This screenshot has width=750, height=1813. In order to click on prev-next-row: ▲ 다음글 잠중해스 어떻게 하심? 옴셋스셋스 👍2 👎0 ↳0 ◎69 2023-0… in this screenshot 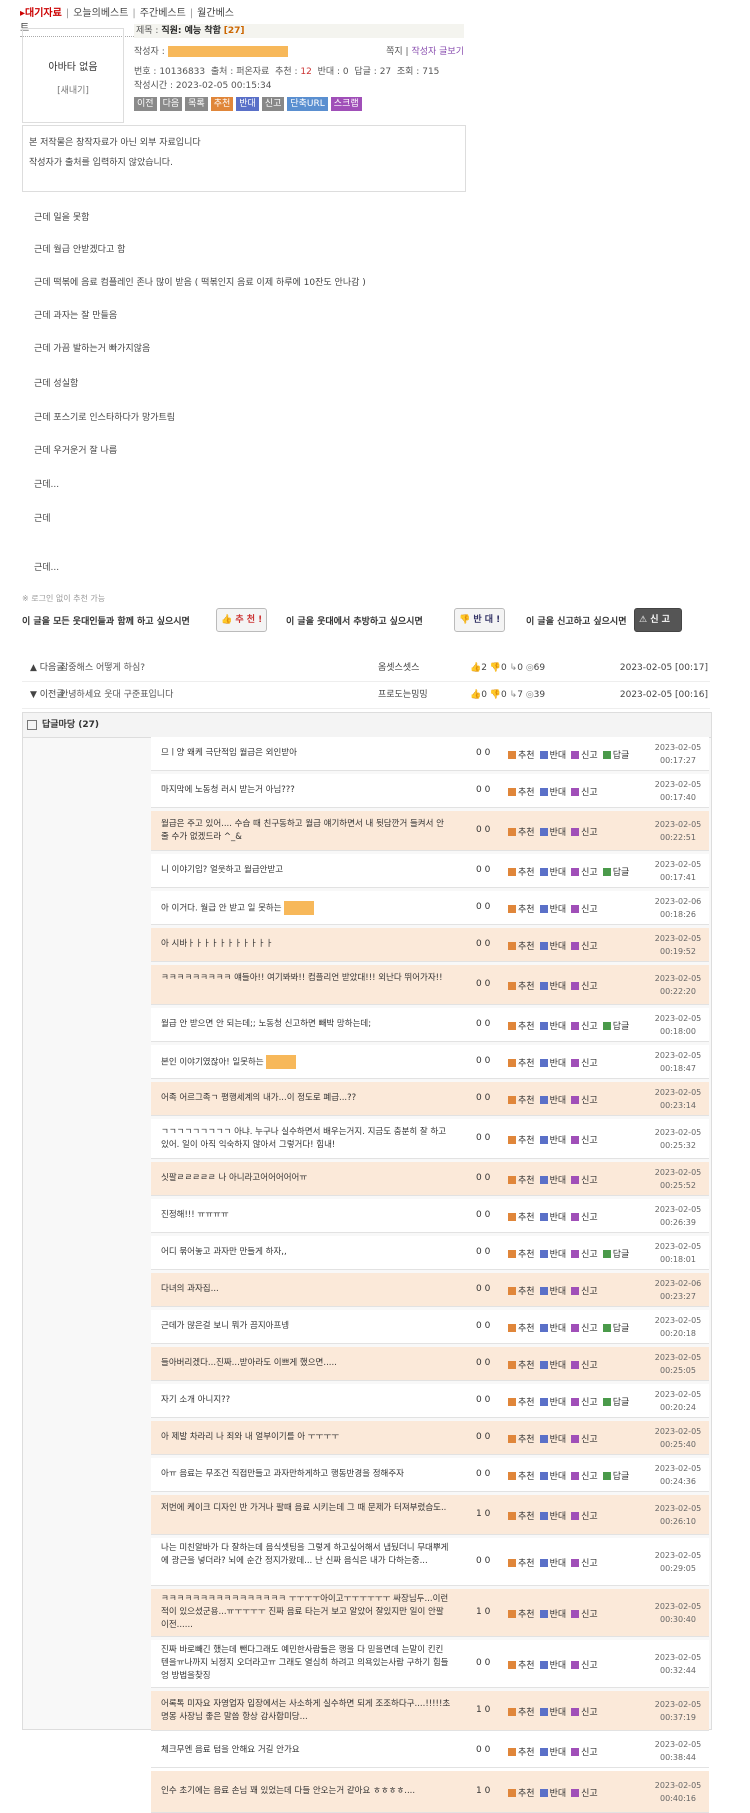, I will do `click(366, 668)`.